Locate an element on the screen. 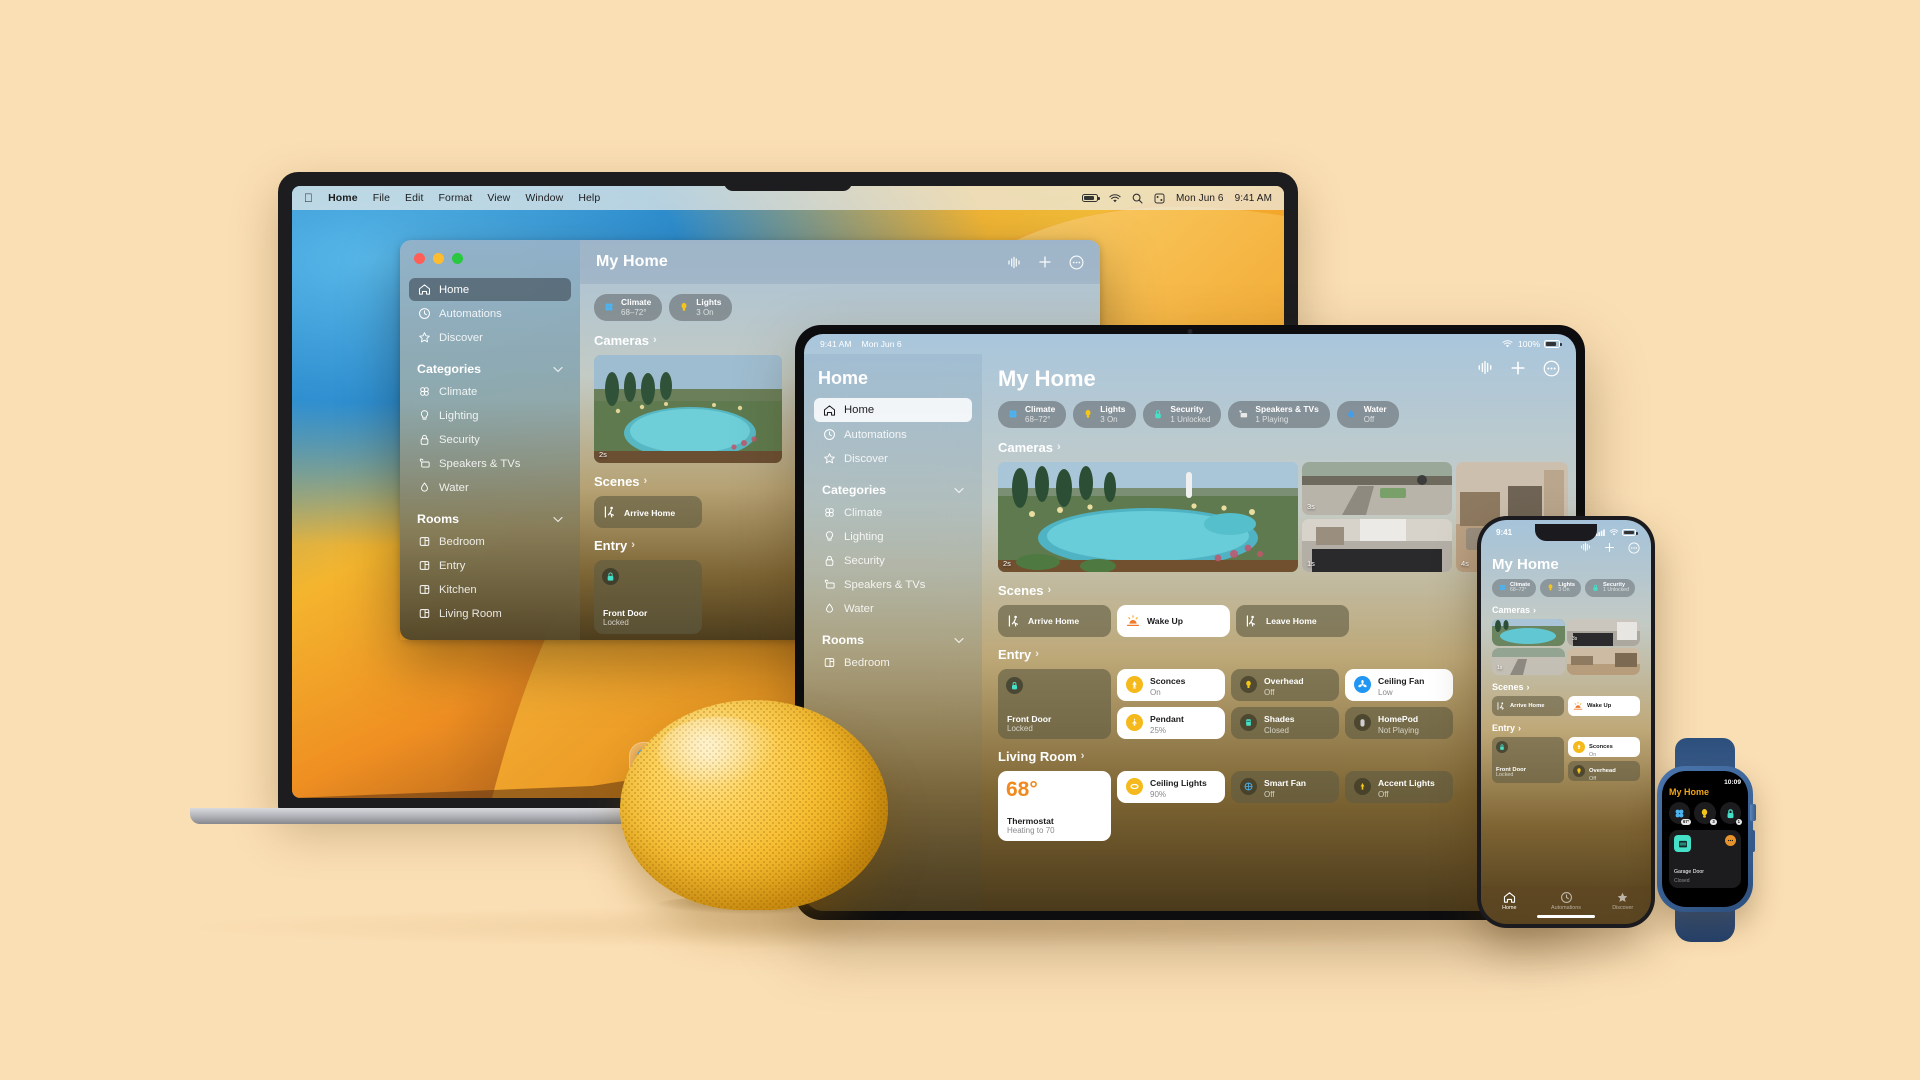 This screenshot has width=1920, height=1080. menu-item-home: Home is located at coordinates (343, 198).